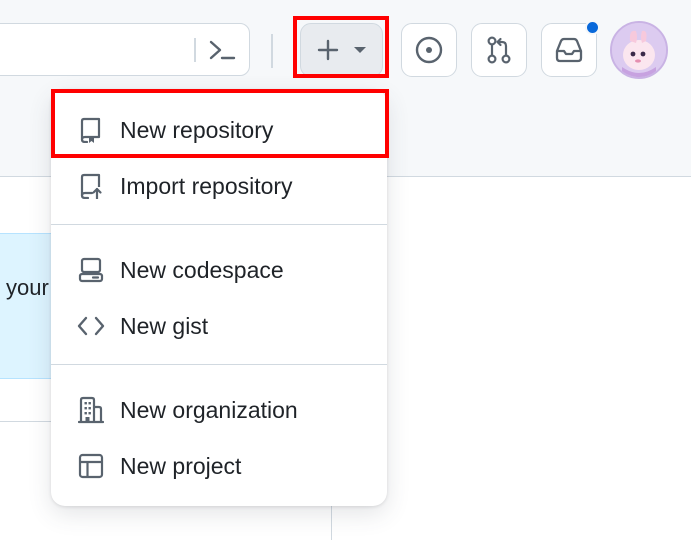  What do you see at coordinates (91, 410) in the screenshot?
I see `organization-icon` at bounding box center [91, 410].